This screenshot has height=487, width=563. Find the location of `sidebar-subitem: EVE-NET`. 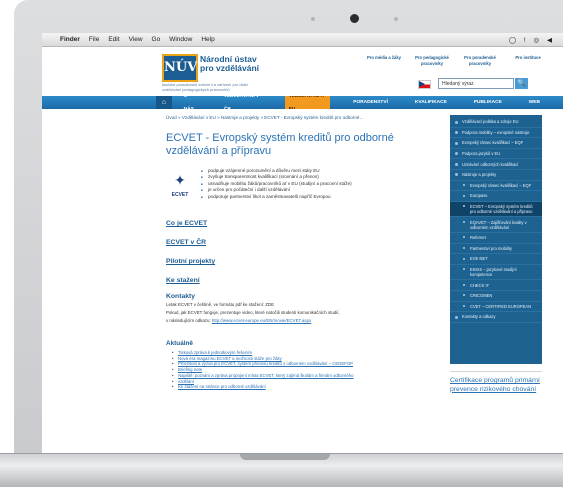

sidebar-subitem: EVE-NET is located at coordinates (496, 259).